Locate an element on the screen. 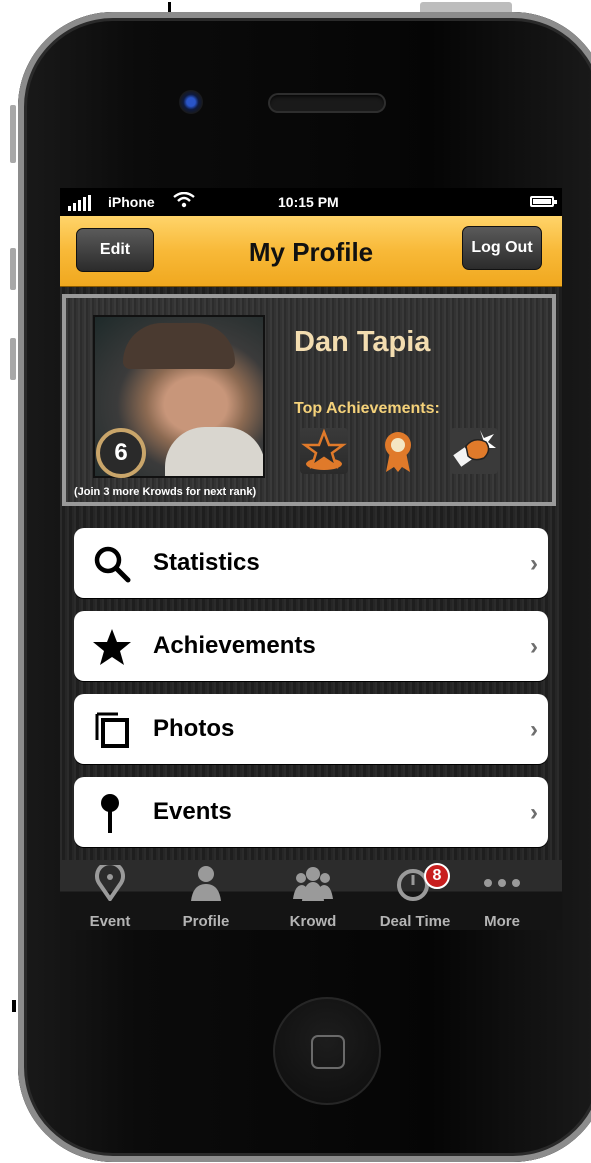  achievements-heading: Top Achievements: is located at coordinates (367, 408).